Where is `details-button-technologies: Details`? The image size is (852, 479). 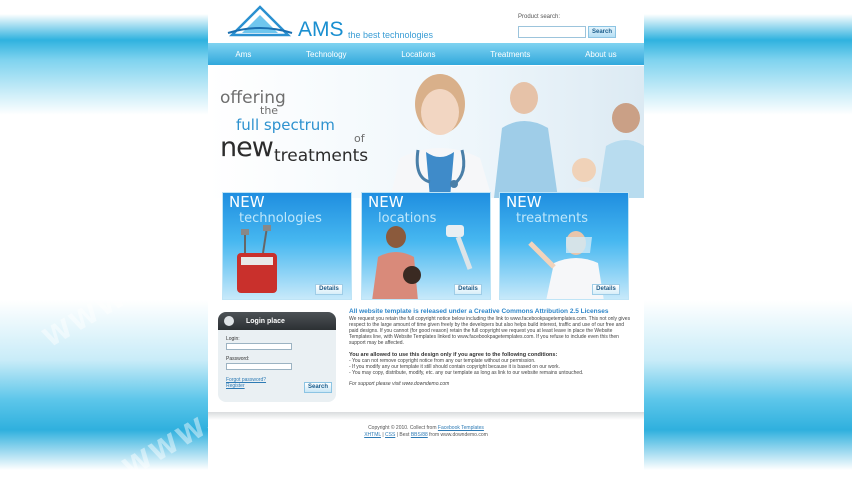
details-button-technologies: Details is located at coordinates (329, 289).